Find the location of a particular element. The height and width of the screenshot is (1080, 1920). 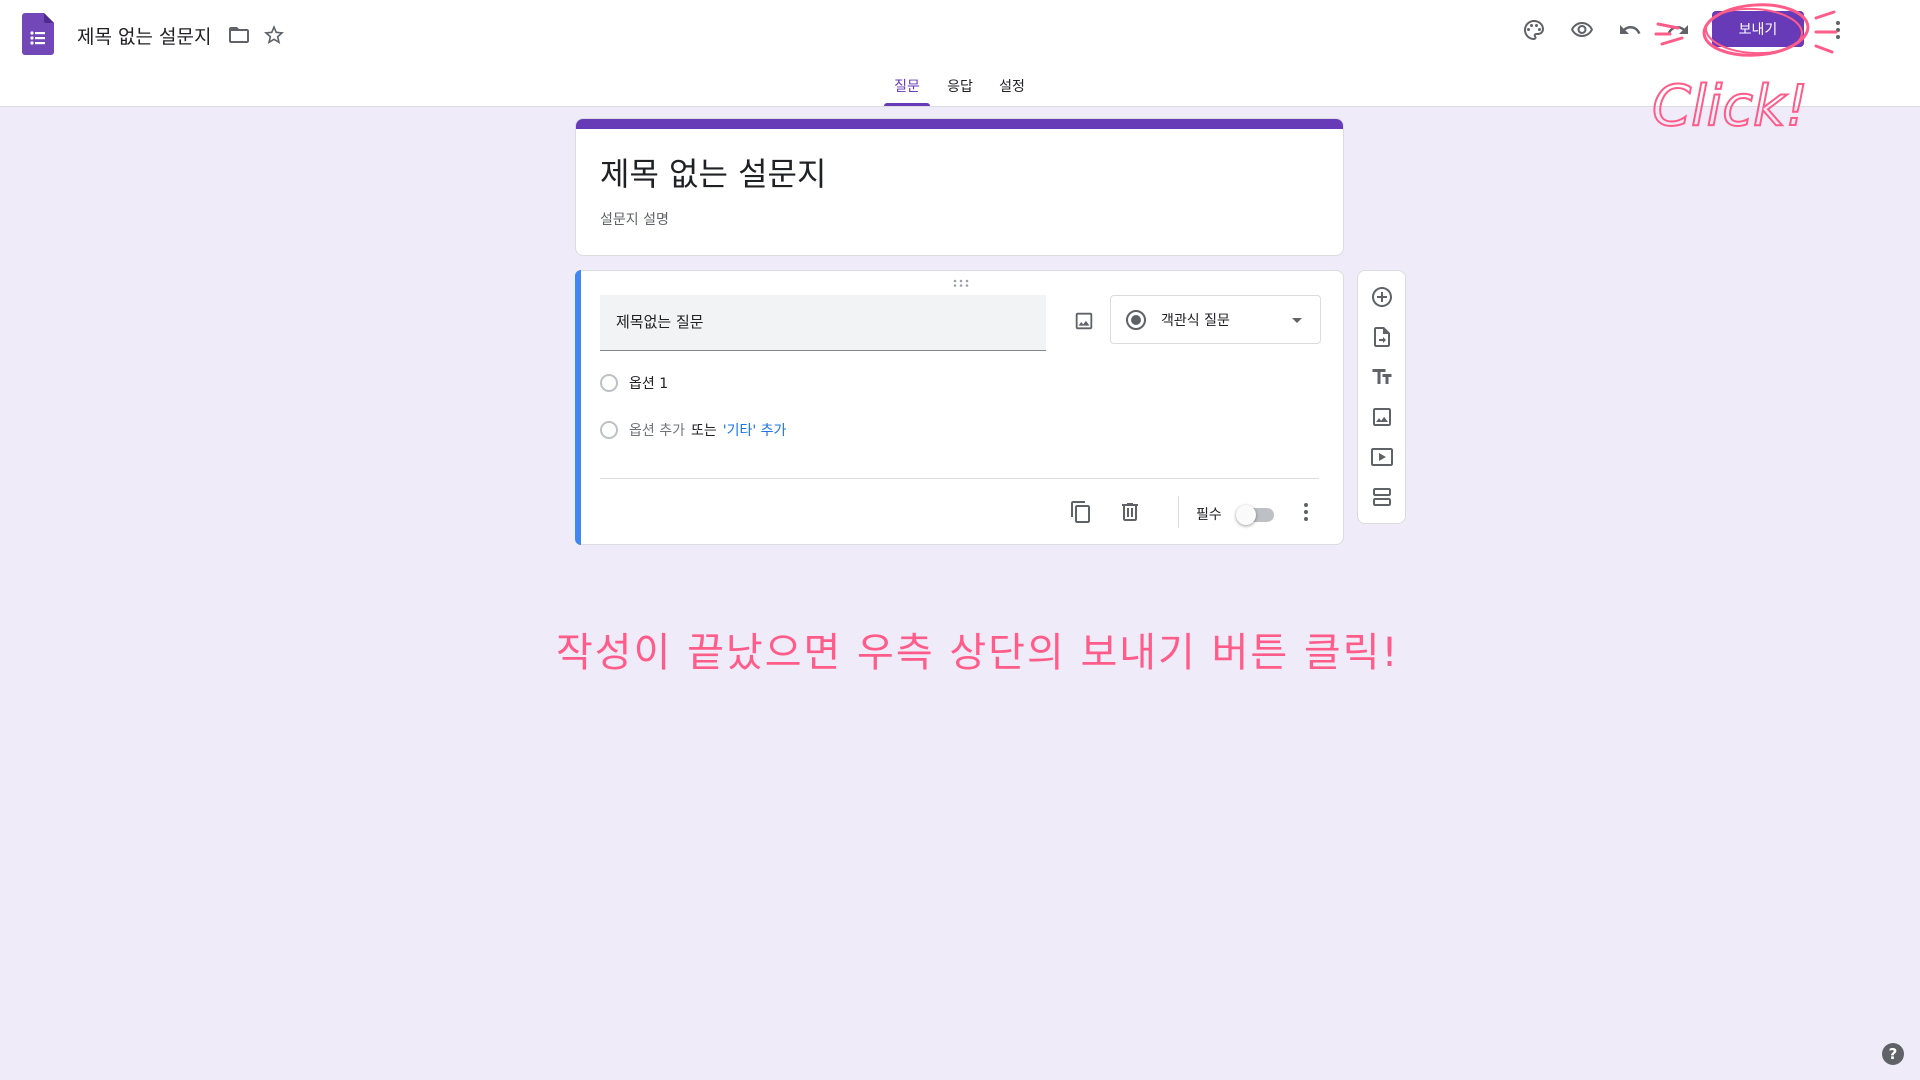

add-question-icon is located at coordinates (1382, 297).